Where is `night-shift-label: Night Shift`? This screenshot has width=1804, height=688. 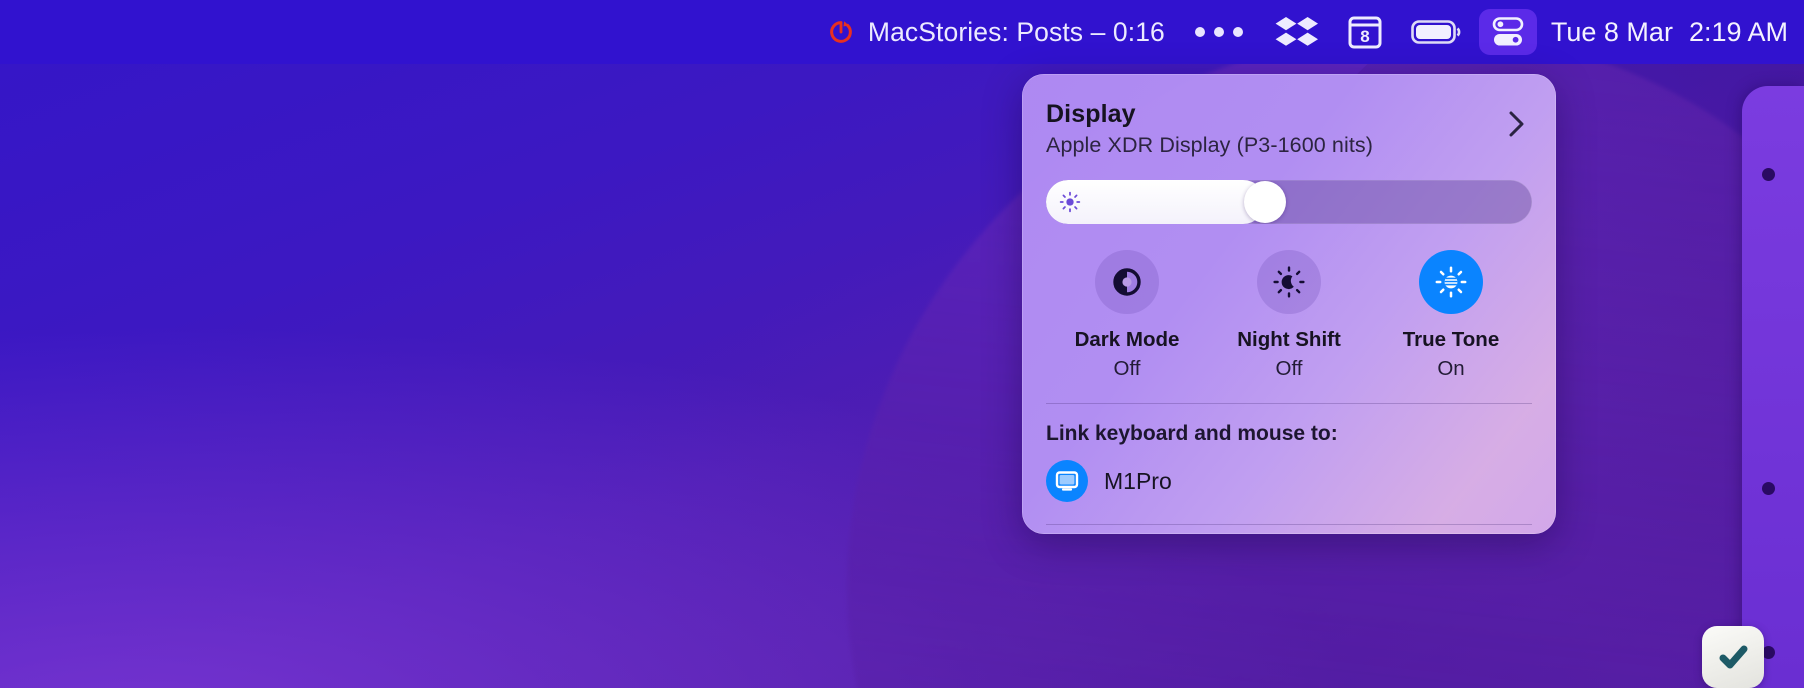
night-shift-label: Night Shift is located at coordinates (1289, 339).